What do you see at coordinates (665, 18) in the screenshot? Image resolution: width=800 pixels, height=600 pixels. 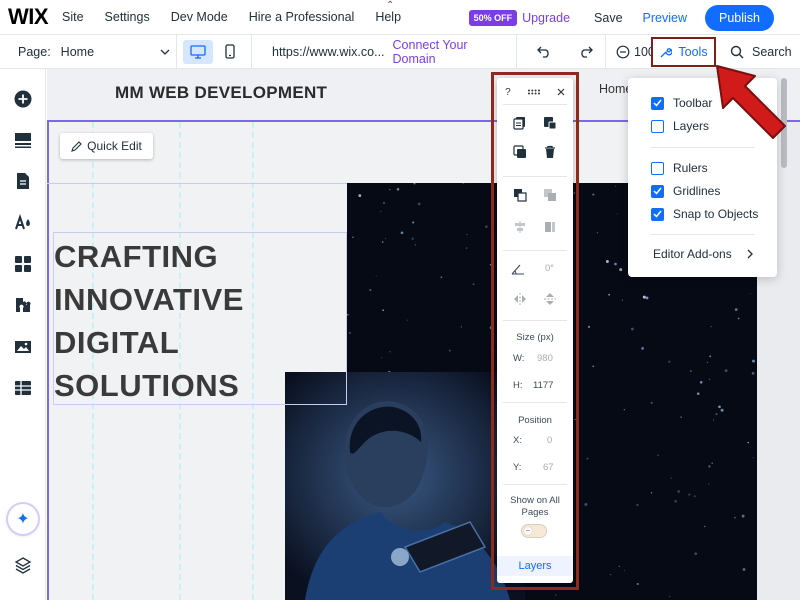 I see `preview-button: Preview` at bounding box center [665, 18].